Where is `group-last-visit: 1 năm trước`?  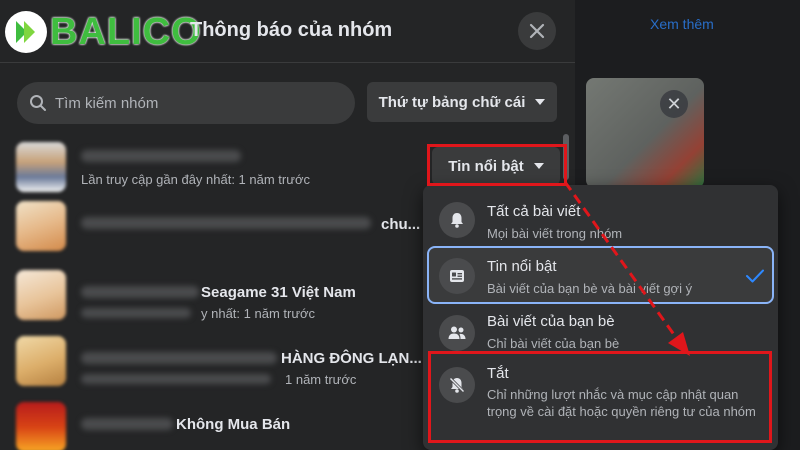
group-last-visit: 1 năm trước is located at coordinates (321, 379).